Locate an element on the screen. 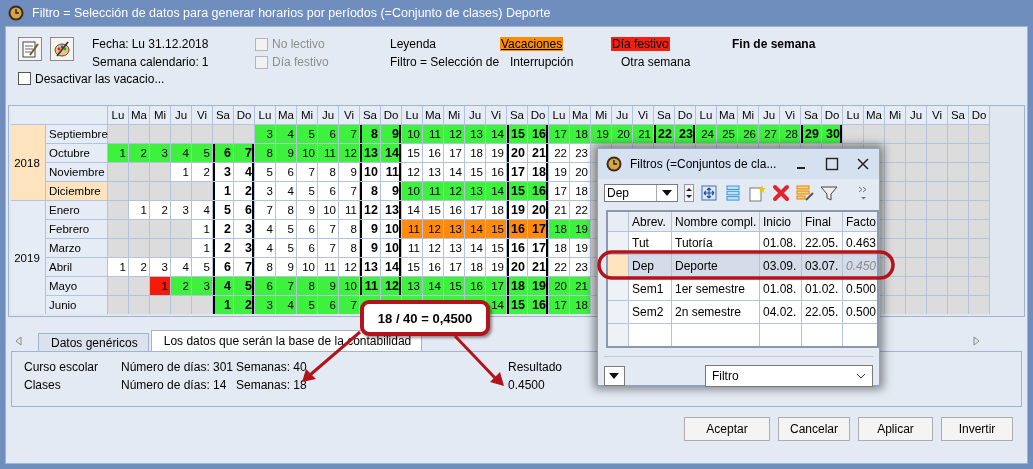 The image size is (1033, 469). column-header: Abrev. is located at coordinates (650, 221).